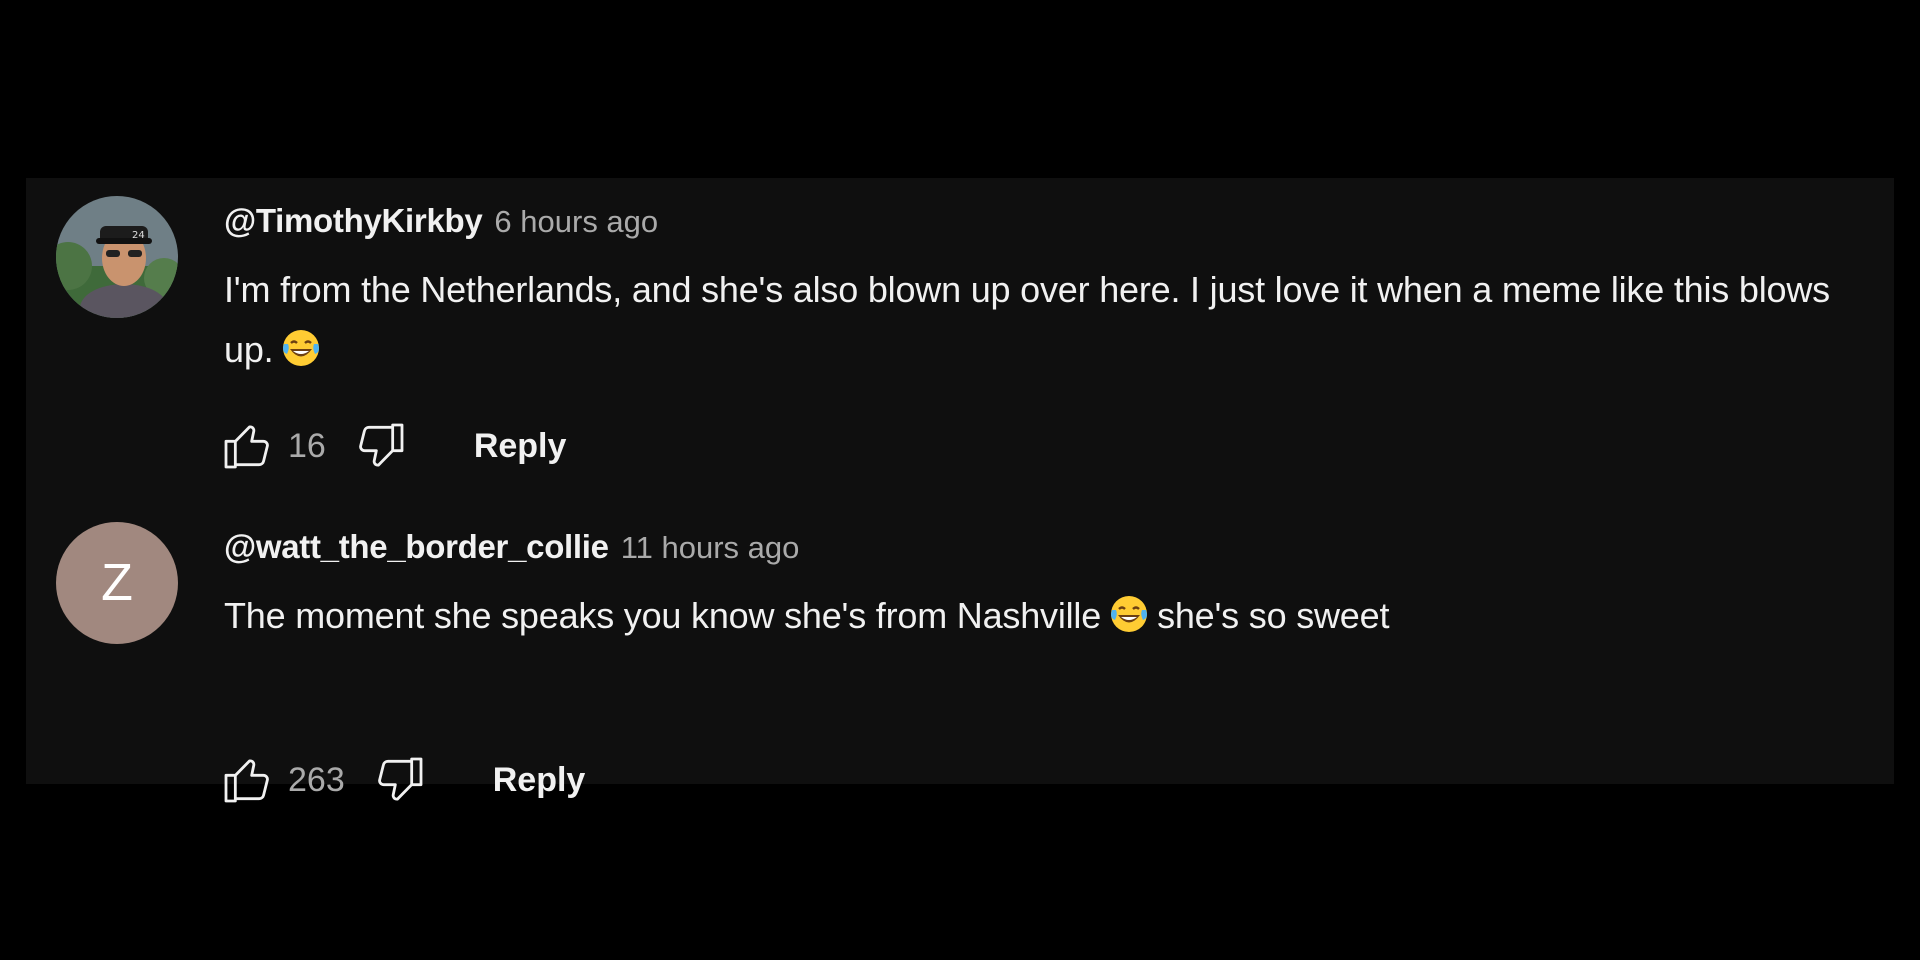 The width and height of the screenshot is (1920, 960). I want to click on svg-text: 24, so click(138, 235).